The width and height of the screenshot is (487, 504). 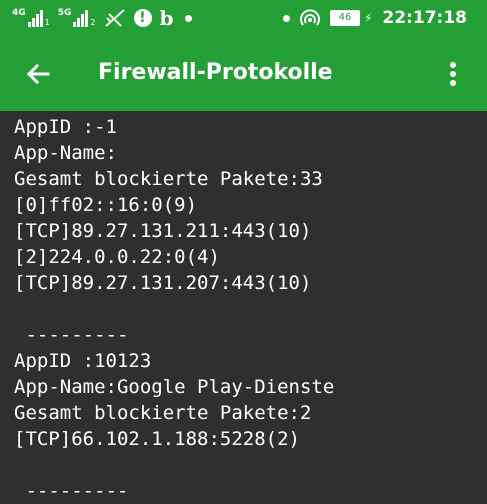 I want to click on status-right: 46 ⚡ 22:17:18, so click(x=374, y=18).